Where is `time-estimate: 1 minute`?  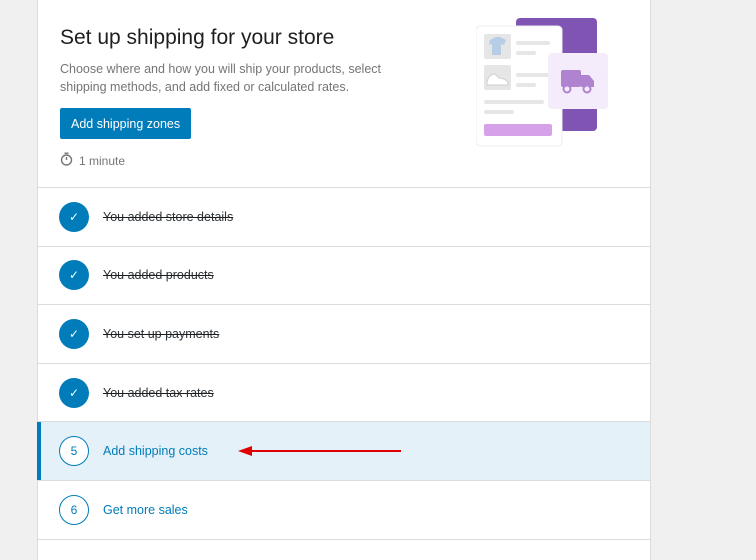
time-estimate: 1 minute is located at coordinates (92, 160).